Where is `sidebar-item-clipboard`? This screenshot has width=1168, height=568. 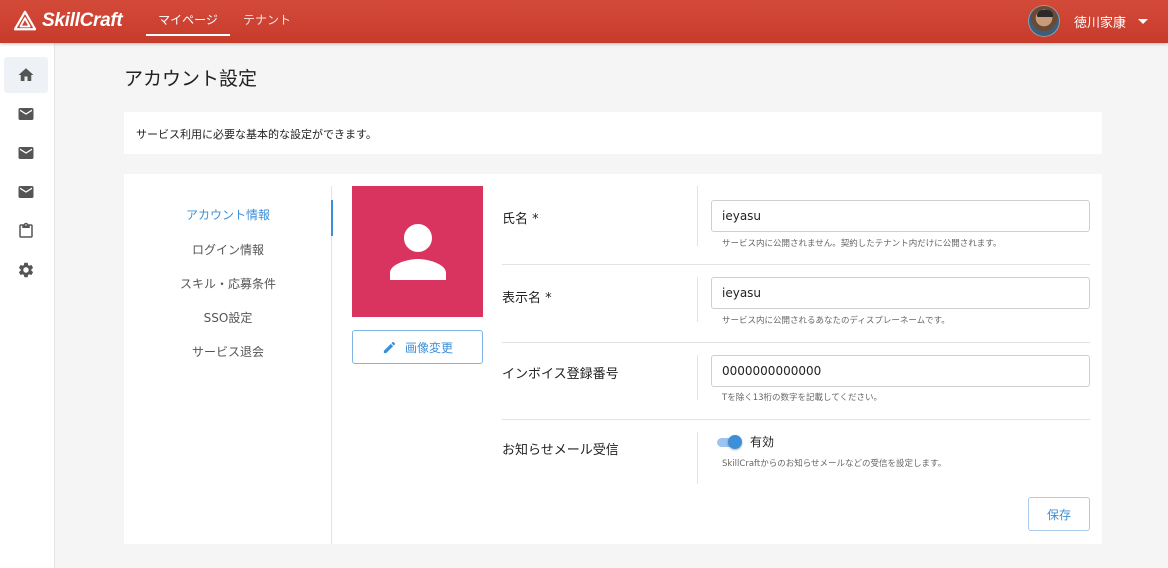
sidebar-item-clipboard is located at coordinates (26, 231).